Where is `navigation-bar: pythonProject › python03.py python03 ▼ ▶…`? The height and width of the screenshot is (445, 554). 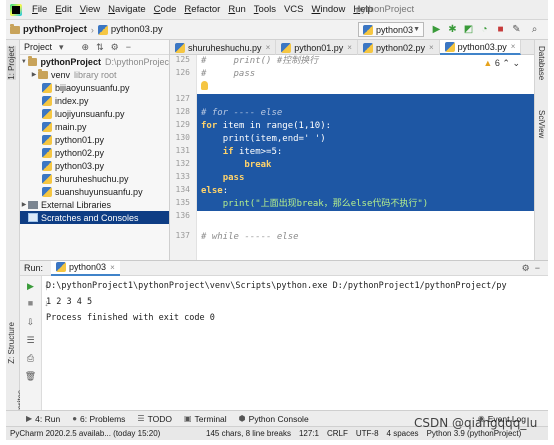 navigation-bar: pythonProject › python03.py python03 ▼ ▶… is located at coordinates (277, 30).